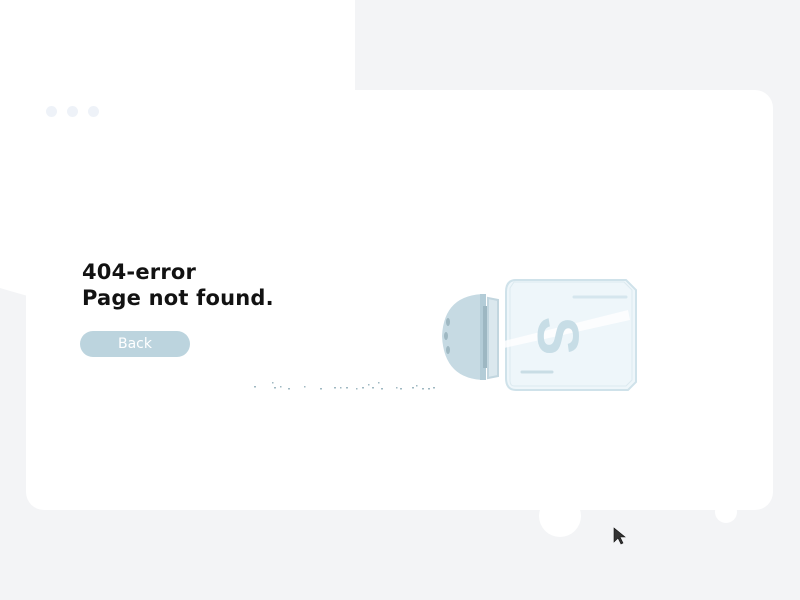  Describe the element at coordinates (135, 344) in the screenshot. I see `back-button: Back` at that location.